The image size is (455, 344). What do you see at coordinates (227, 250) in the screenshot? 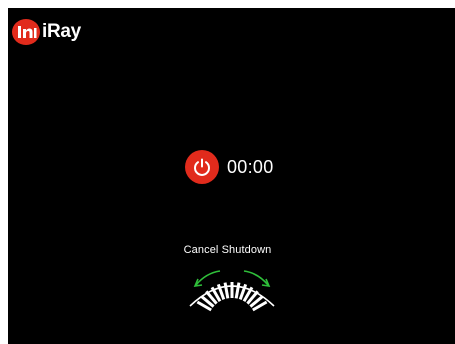
I see `cancel-shutdown-label: Cancel Shutdown` at bounding box center [227, 250].